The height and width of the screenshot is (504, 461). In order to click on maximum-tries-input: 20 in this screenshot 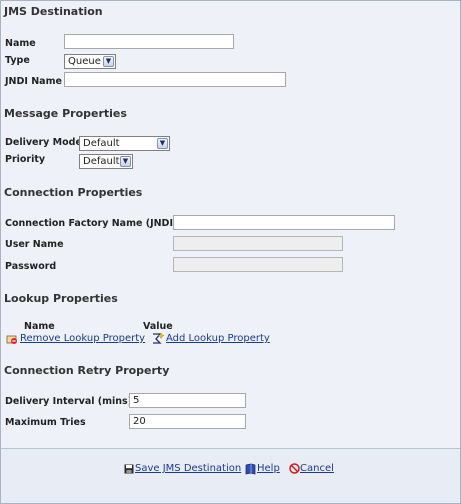, I will do `click(187, 421)`.